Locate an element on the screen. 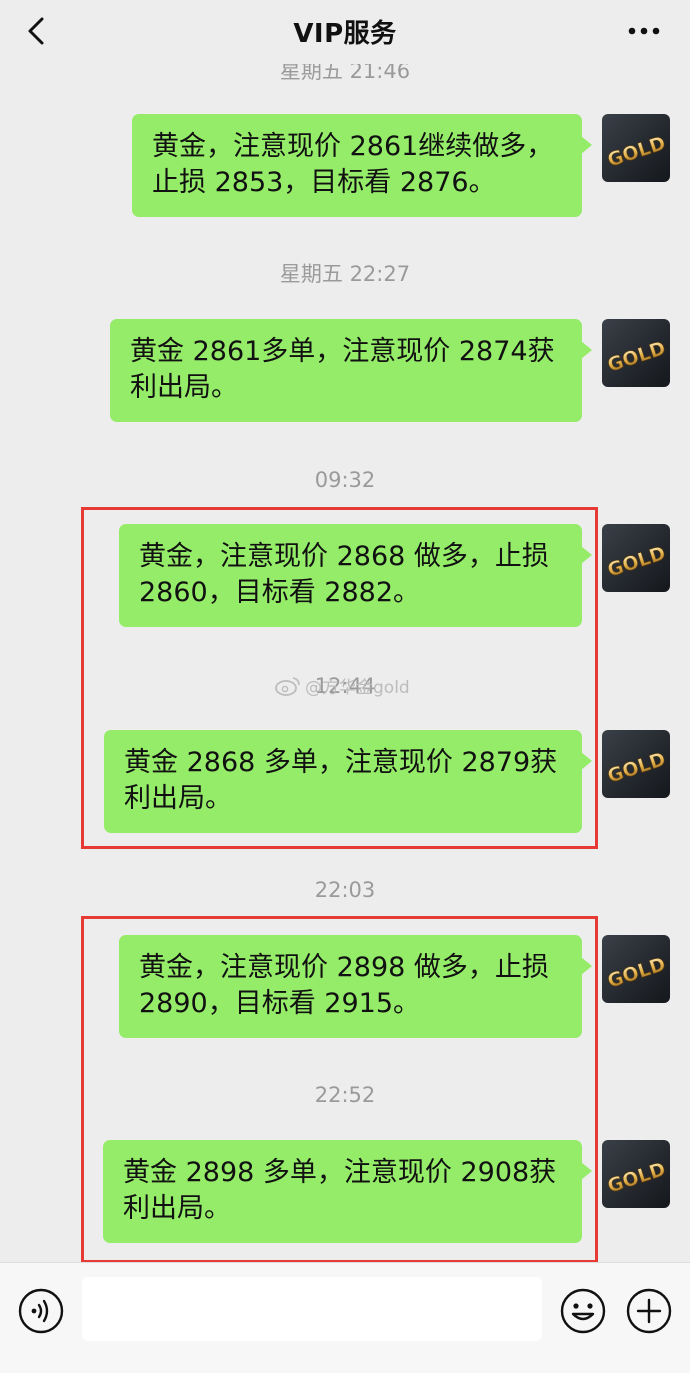  timestamp: 22:03 is located at coordinates (345, 890).